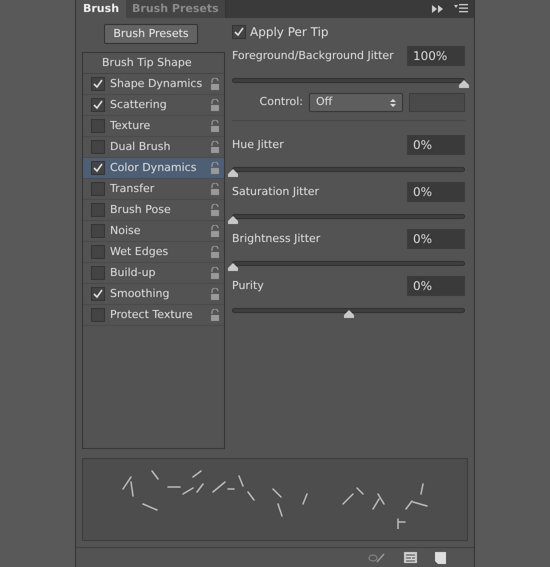  I want to click on item-label: Wet Edges, so click(140, 252).